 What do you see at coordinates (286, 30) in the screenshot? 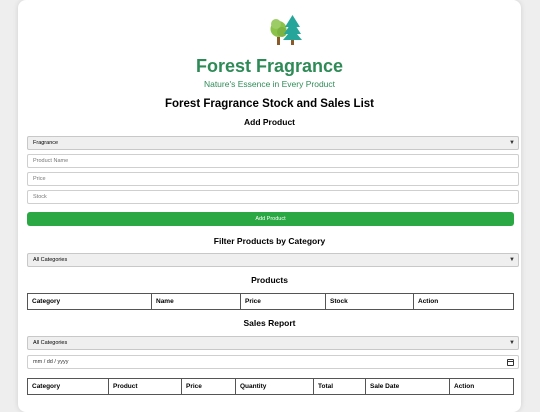
I see `trees-icon` at bounding box center [286, 30].